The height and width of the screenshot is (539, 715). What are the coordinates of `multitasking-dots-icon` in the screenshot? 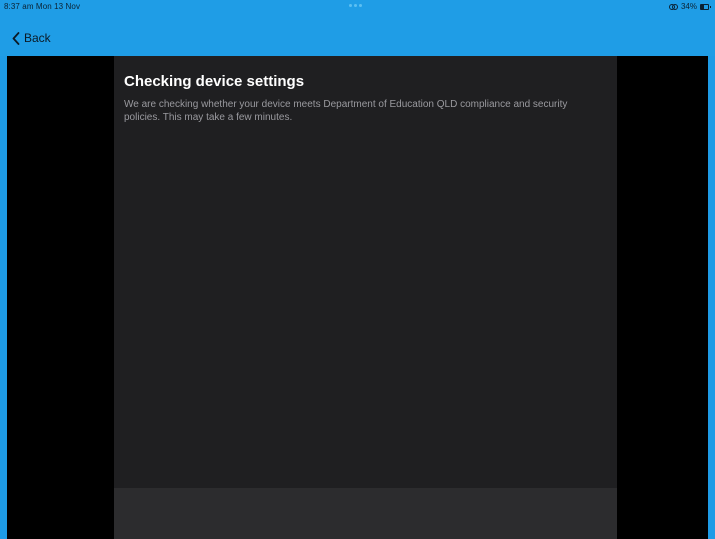 It's located at (355, 5).